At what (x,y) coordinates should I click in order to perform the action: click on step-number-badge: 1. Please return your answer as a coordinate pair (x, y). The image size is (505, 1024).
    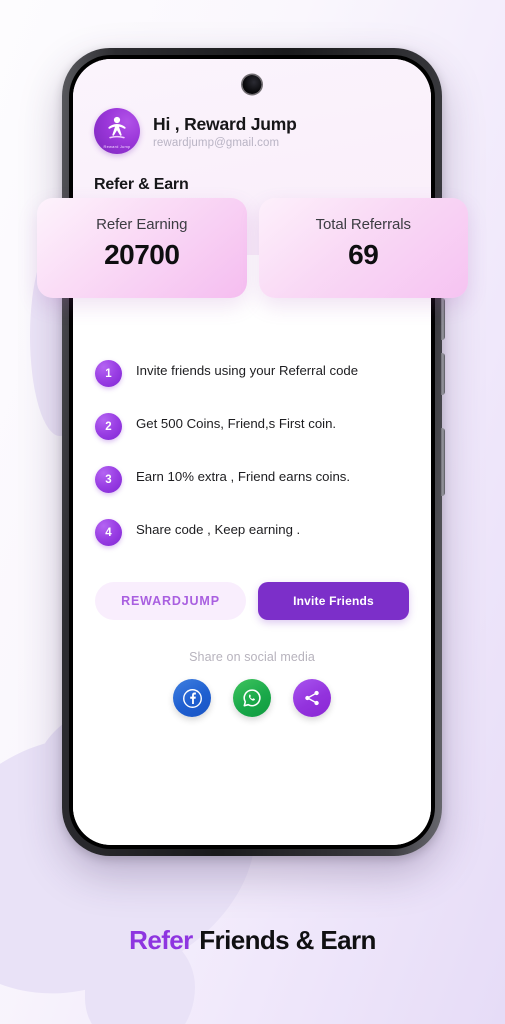
    Looking at the image, I should click on (108, 373).